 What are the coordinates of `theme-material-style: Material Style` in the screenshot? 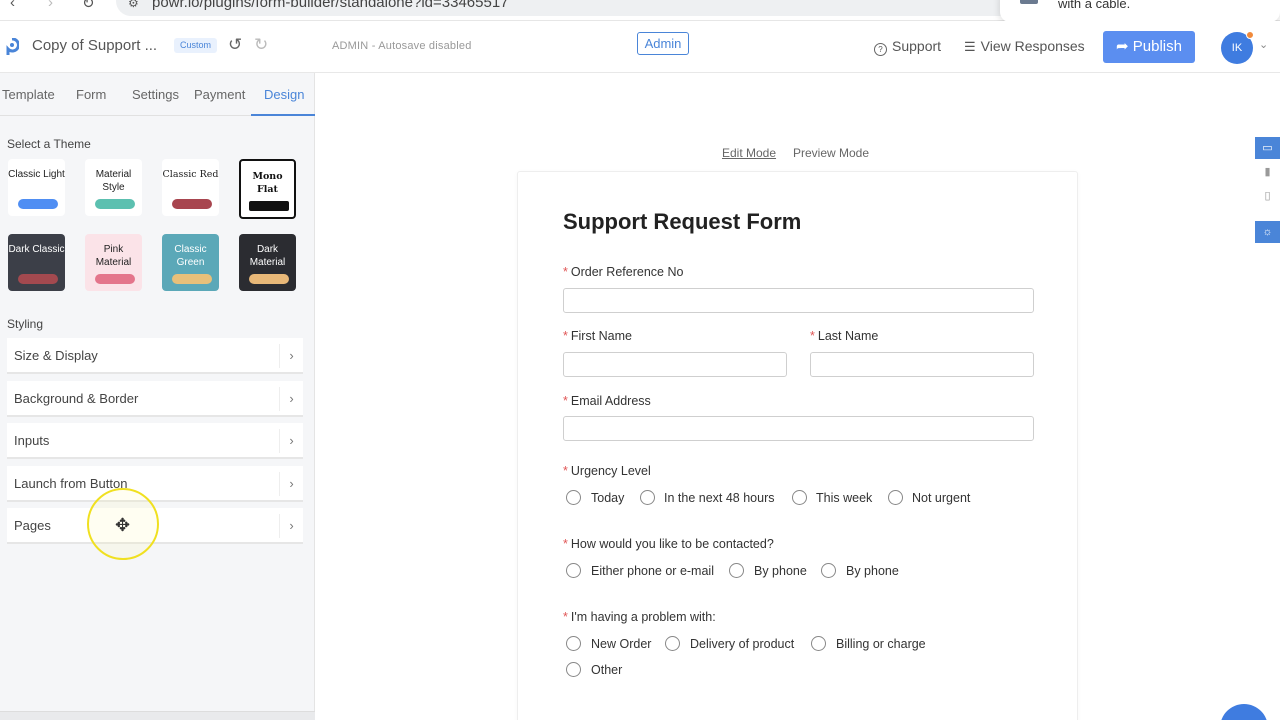 It's located at (113, 187).